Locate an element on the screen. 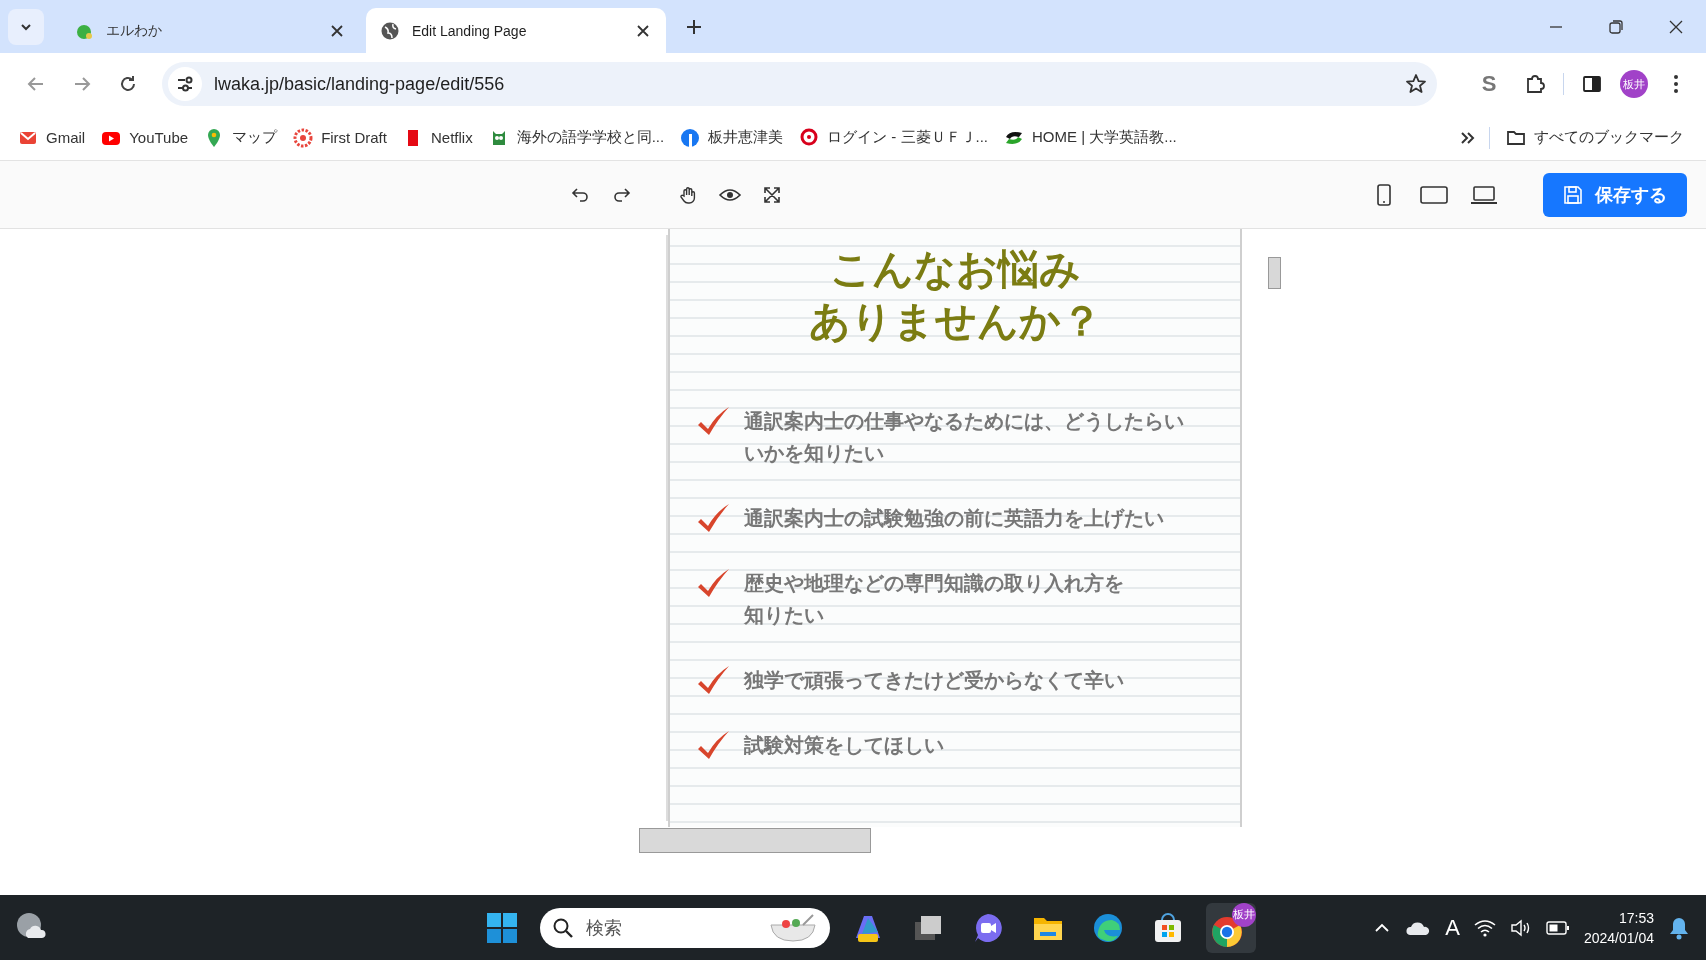 The image size is (1706, 960). side-panel-icon is located at coordinates (1592, 84).